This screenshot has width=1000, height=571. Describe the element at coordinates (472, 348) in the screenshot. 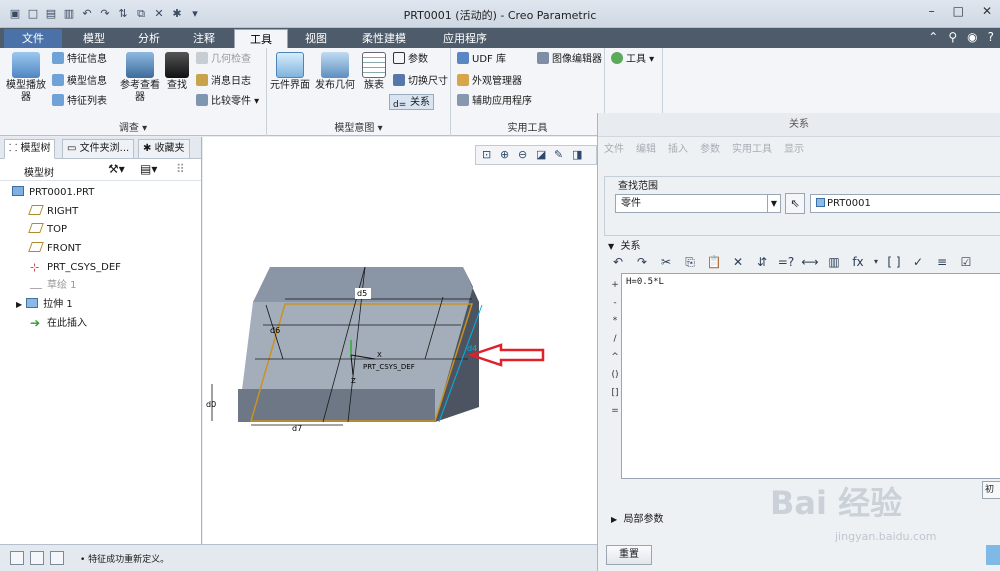

I see `dim-label-d4: d4` at that location.